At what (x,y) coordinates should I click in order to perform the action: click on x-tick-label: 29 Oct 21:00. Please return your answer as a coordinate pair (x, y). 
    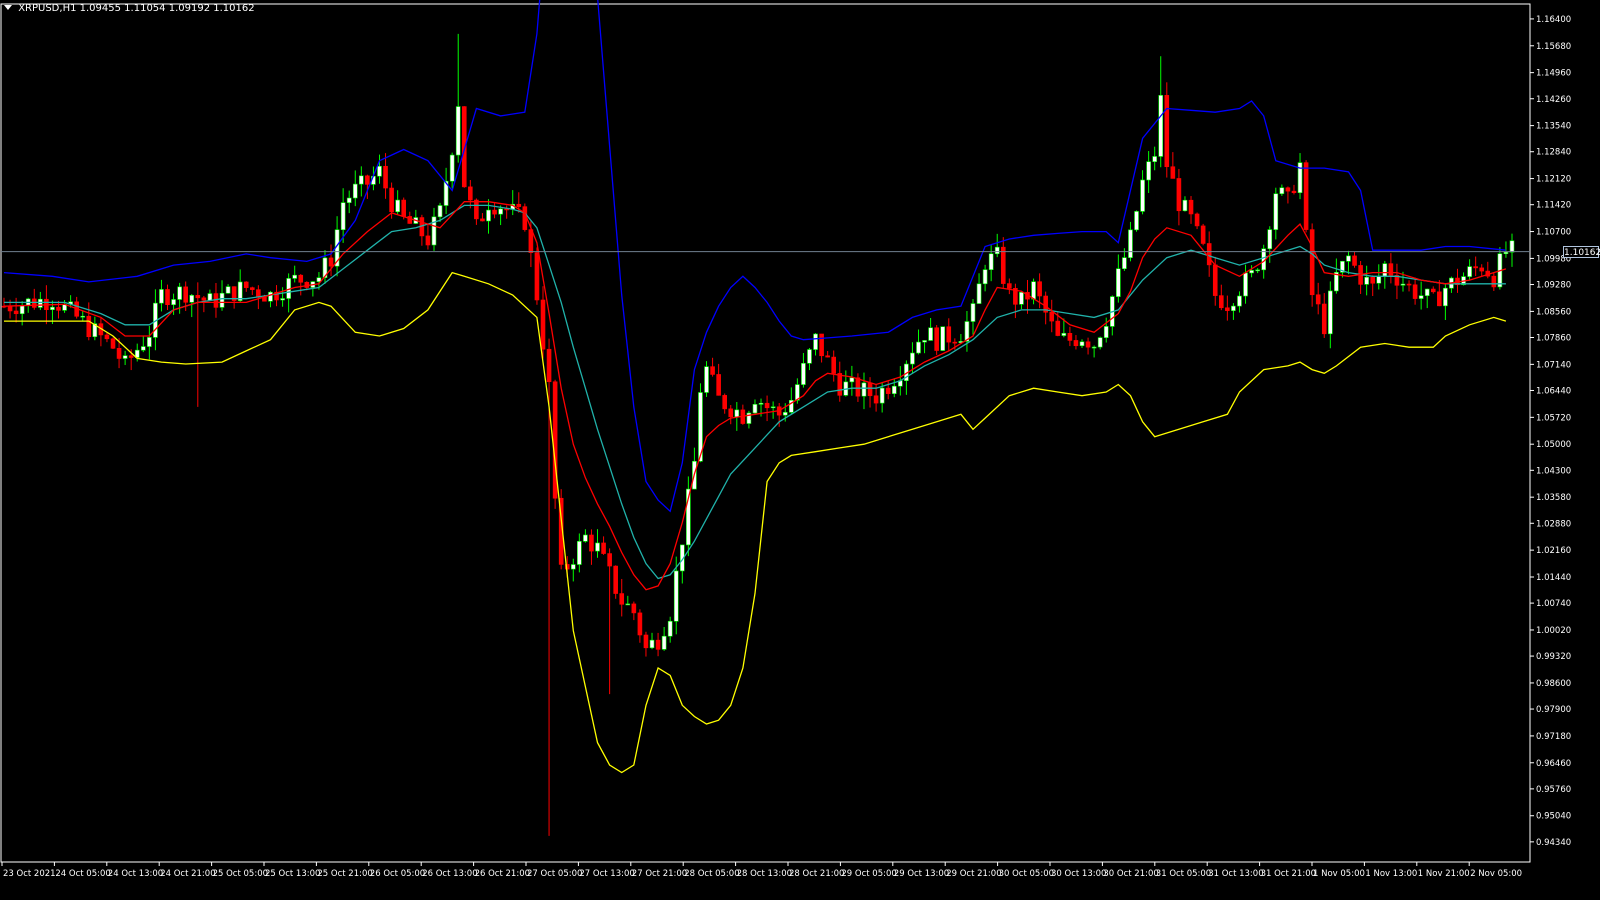
    Looking at the image, I should click on (973, 874).